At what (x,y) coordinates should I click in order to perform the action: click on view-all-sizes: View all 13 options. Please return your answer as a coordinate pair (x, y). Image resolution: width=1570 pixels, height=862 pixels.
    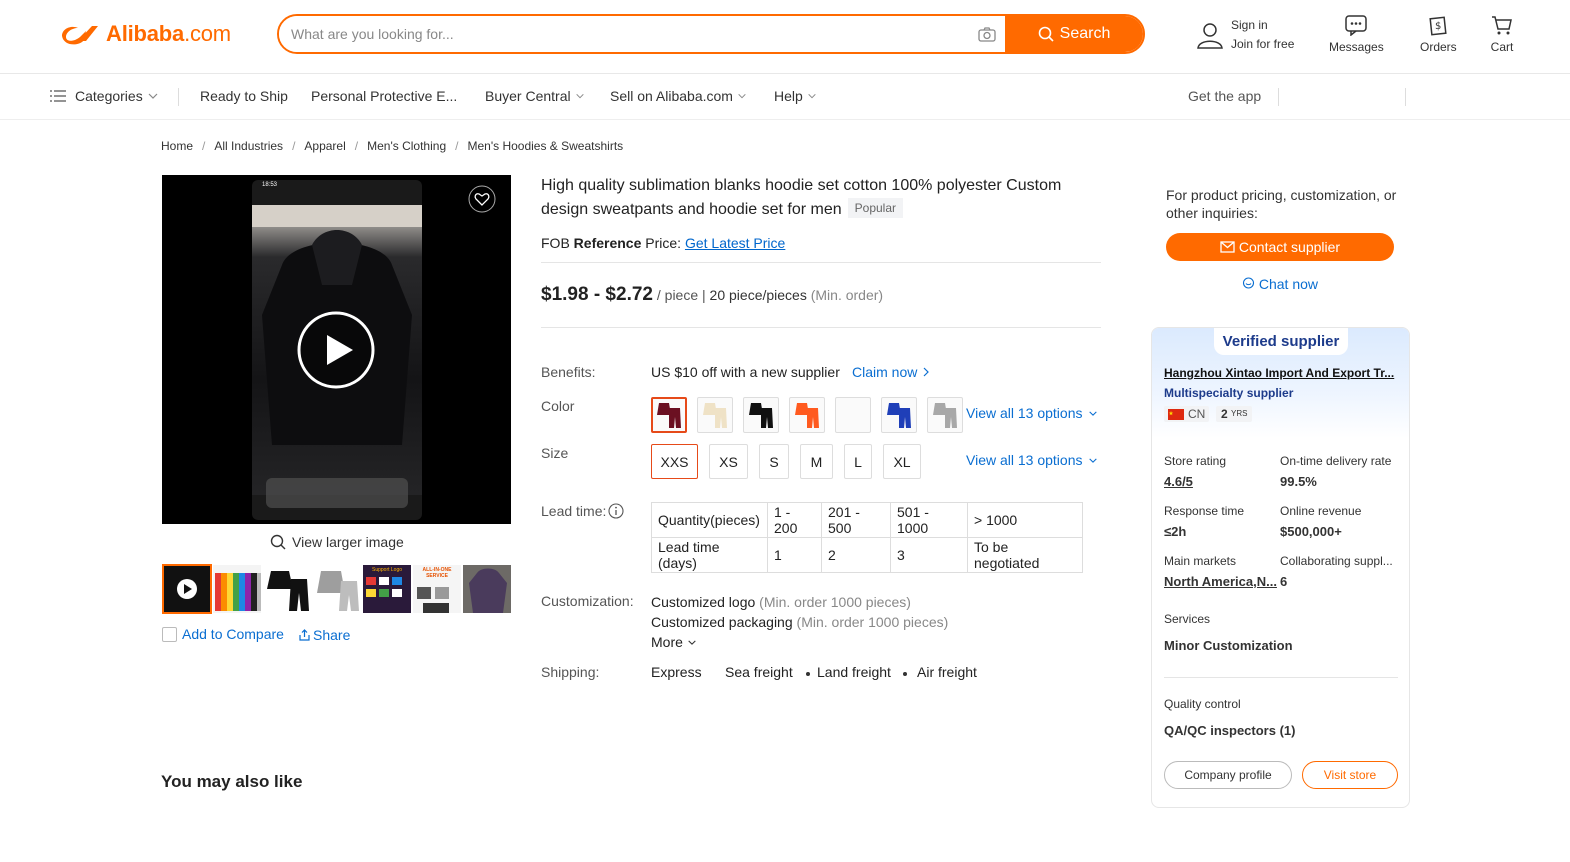
    Looking at the image, I should click on (1032, 460).